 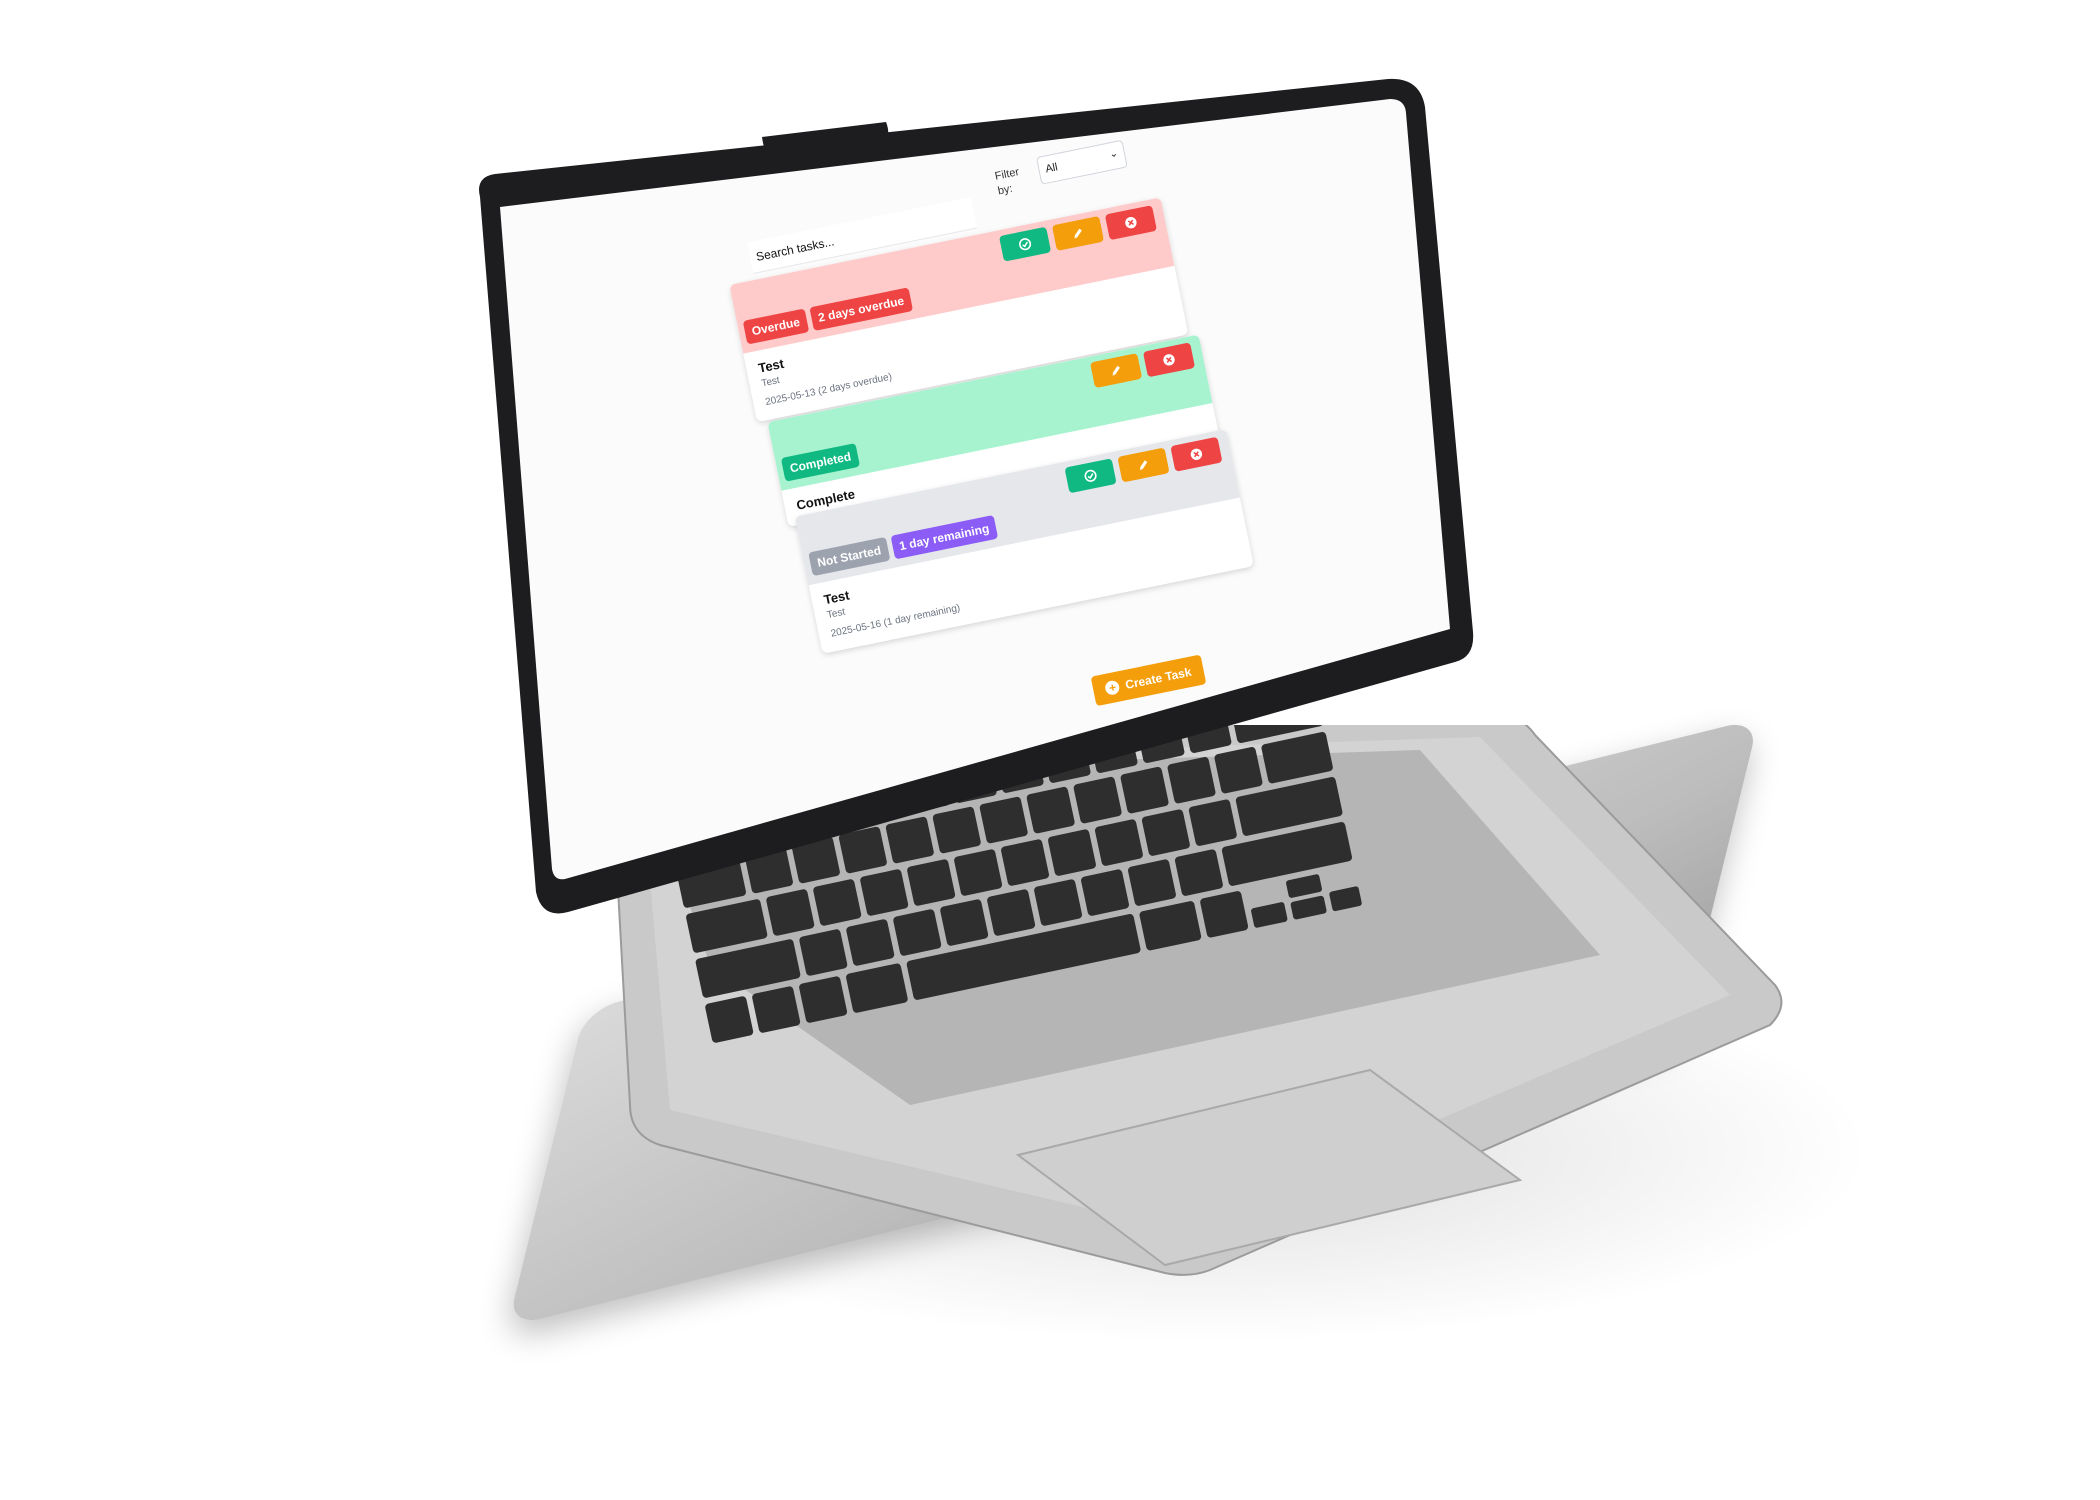 I want to click on task-actions, so click(x=1078, y=233).